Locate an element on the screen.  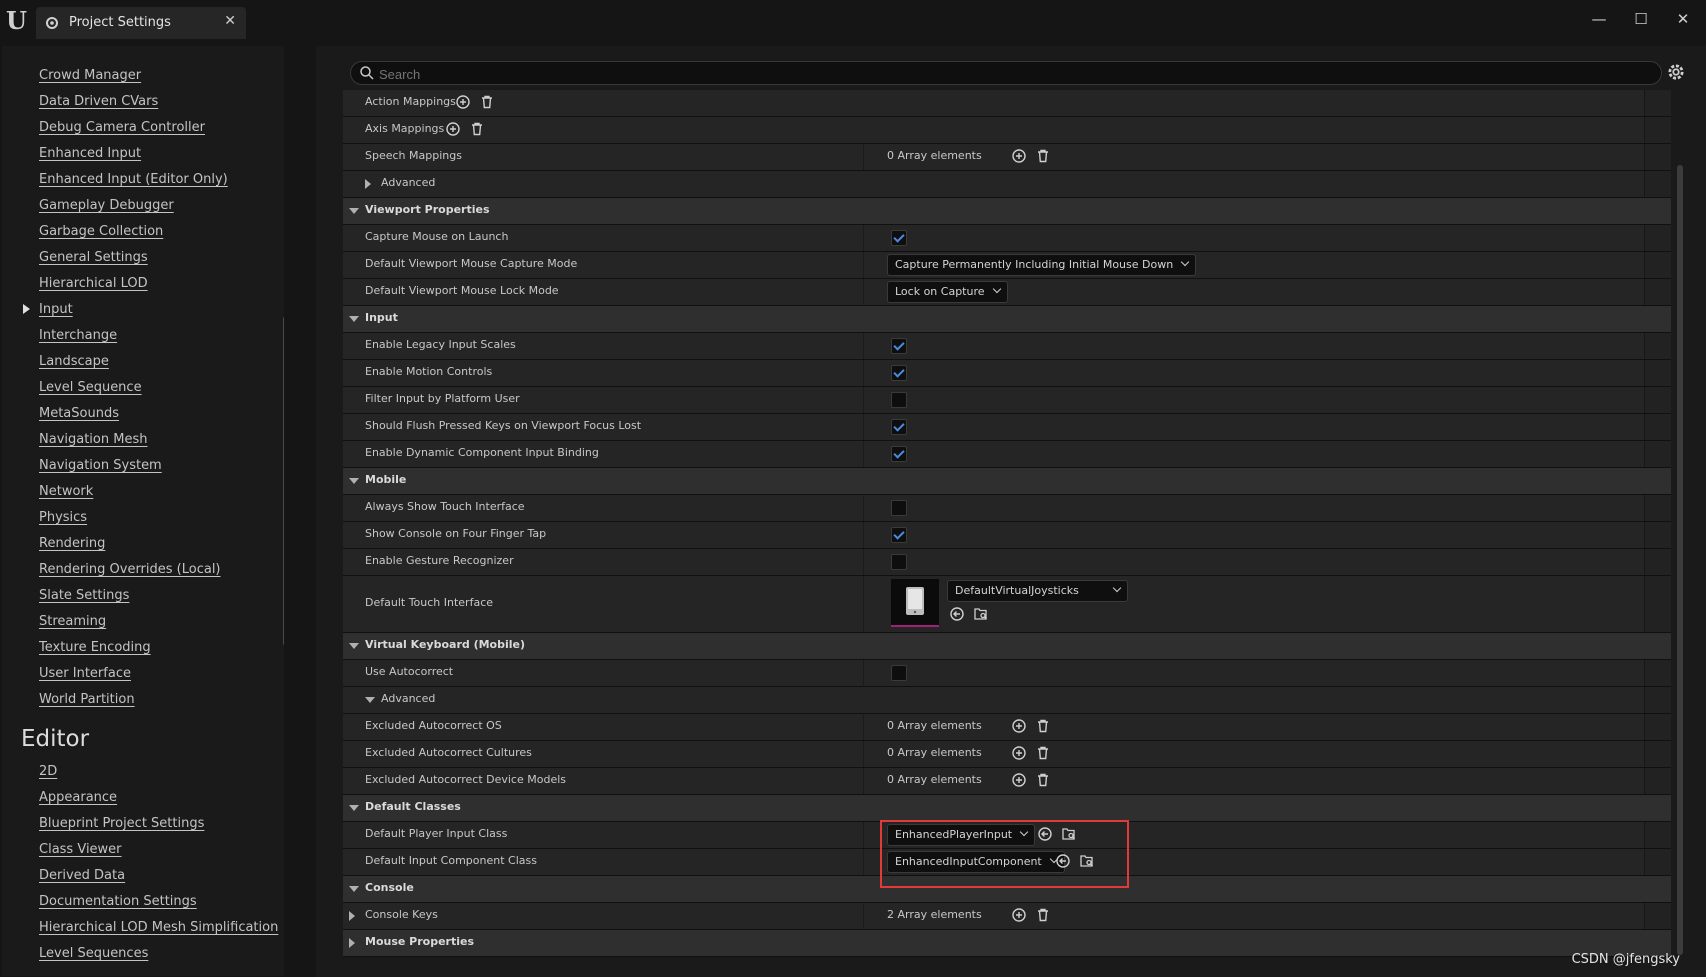
sidebar-item-navigation-mesh: Navigation Mesh is located at coordinates (93, 439).